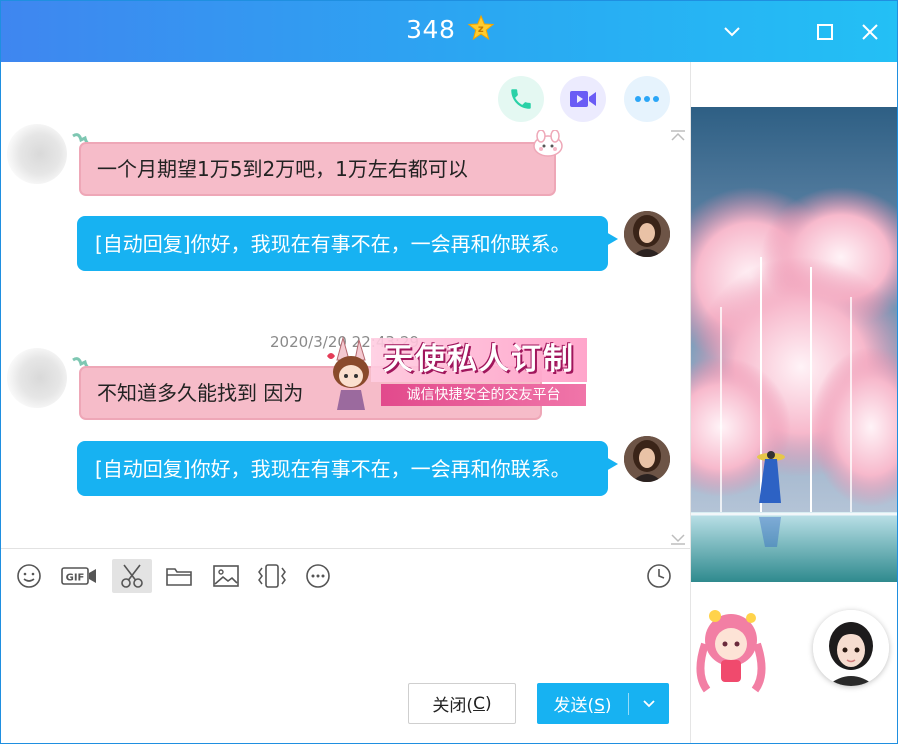 The width and height of the screenshot is (898, 744). I want to click on folder-icon, so click(179, 577).